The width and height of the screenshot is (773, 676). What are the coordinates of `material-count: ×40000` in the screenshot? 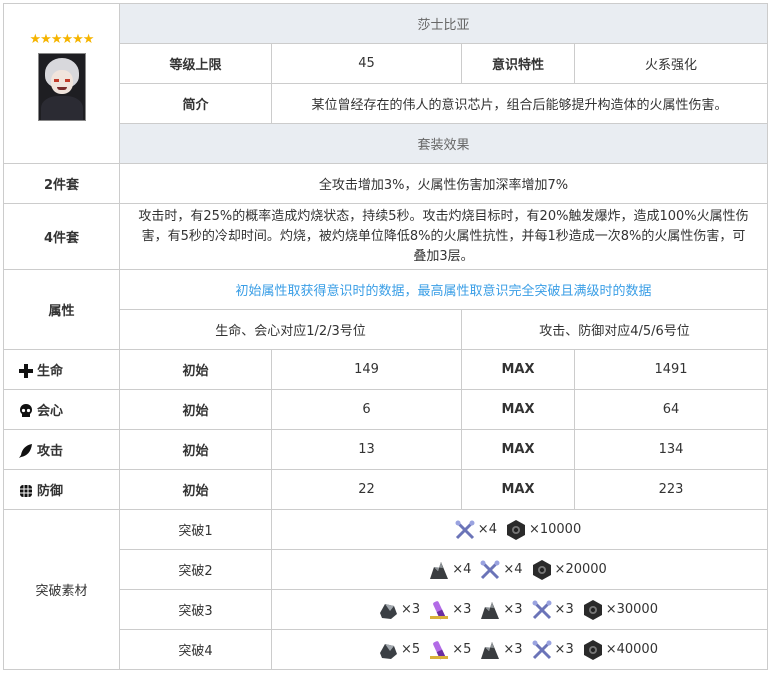 It's located at (631, 649).